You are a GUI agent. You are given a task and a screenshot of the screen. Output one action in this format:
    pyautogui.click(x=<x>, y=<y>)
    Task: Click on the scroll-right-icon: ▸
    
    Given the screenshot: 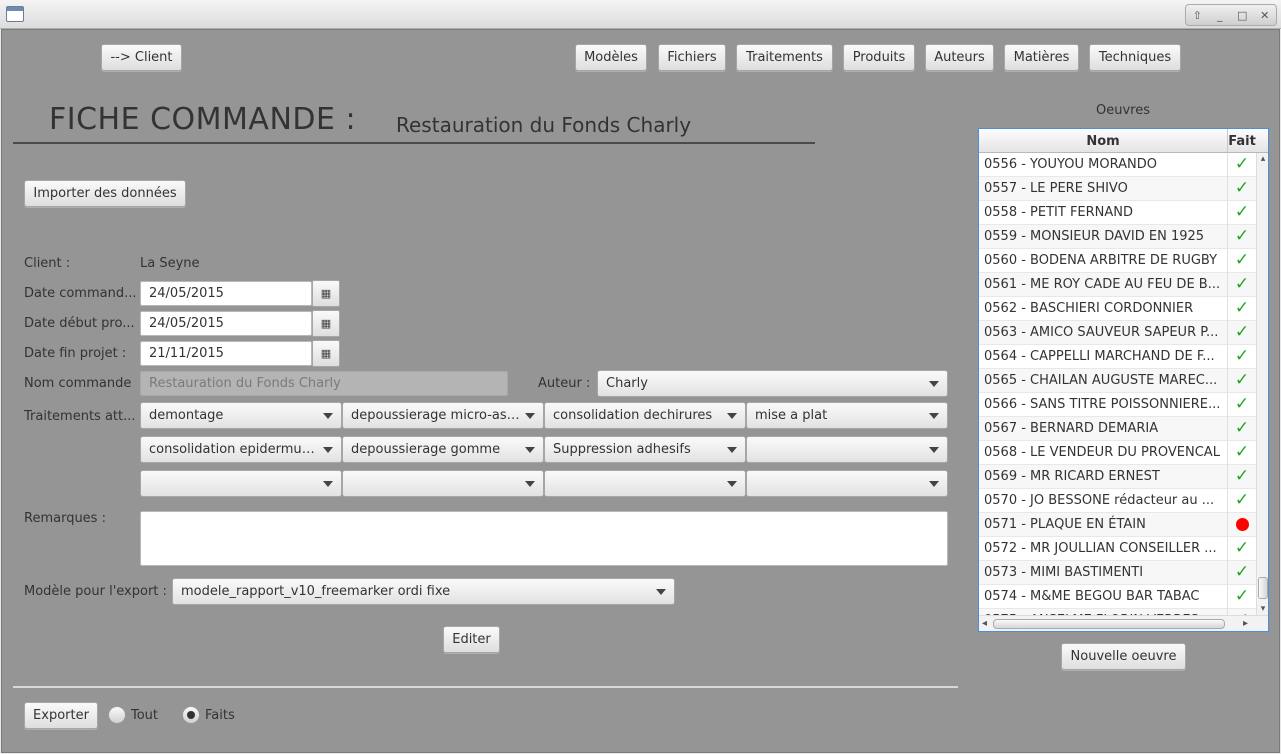 What is the action you would take?
    pyautogui.click(x=1245, y=623)
    